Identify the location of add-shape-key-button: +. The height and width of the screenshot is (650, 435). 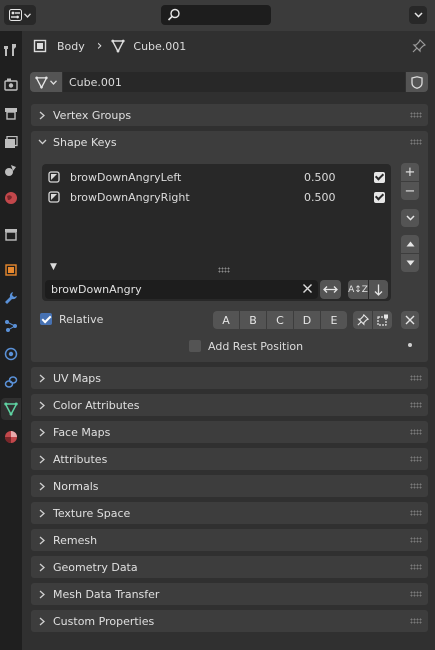
(410, 172).